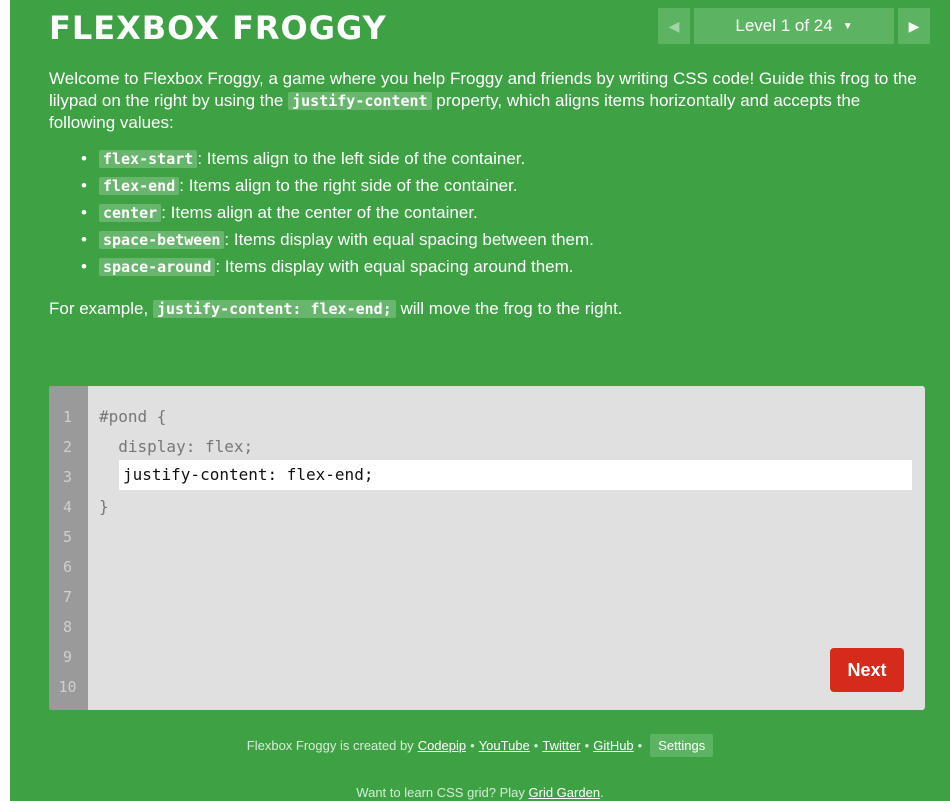 Image resolution: width=950 pixels, height=801 pixels. I want to click on github-link: GitHub, so click(613, 745).